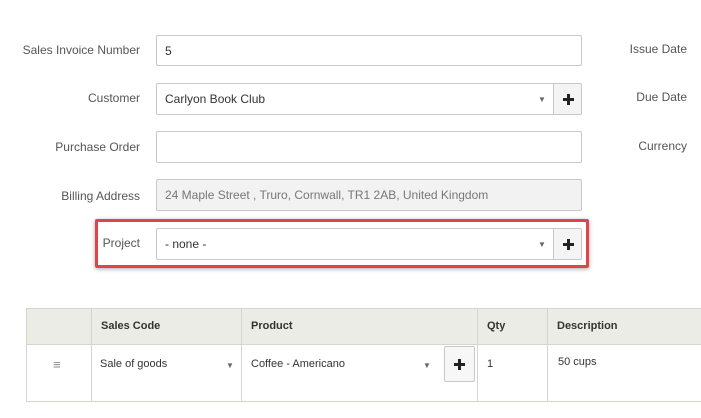 This screenshot has width=701, height=418. What do you see at coordinates (490, 364) in the screenshot?
I see `qty-input: 1` at bounding box center [490, 364].